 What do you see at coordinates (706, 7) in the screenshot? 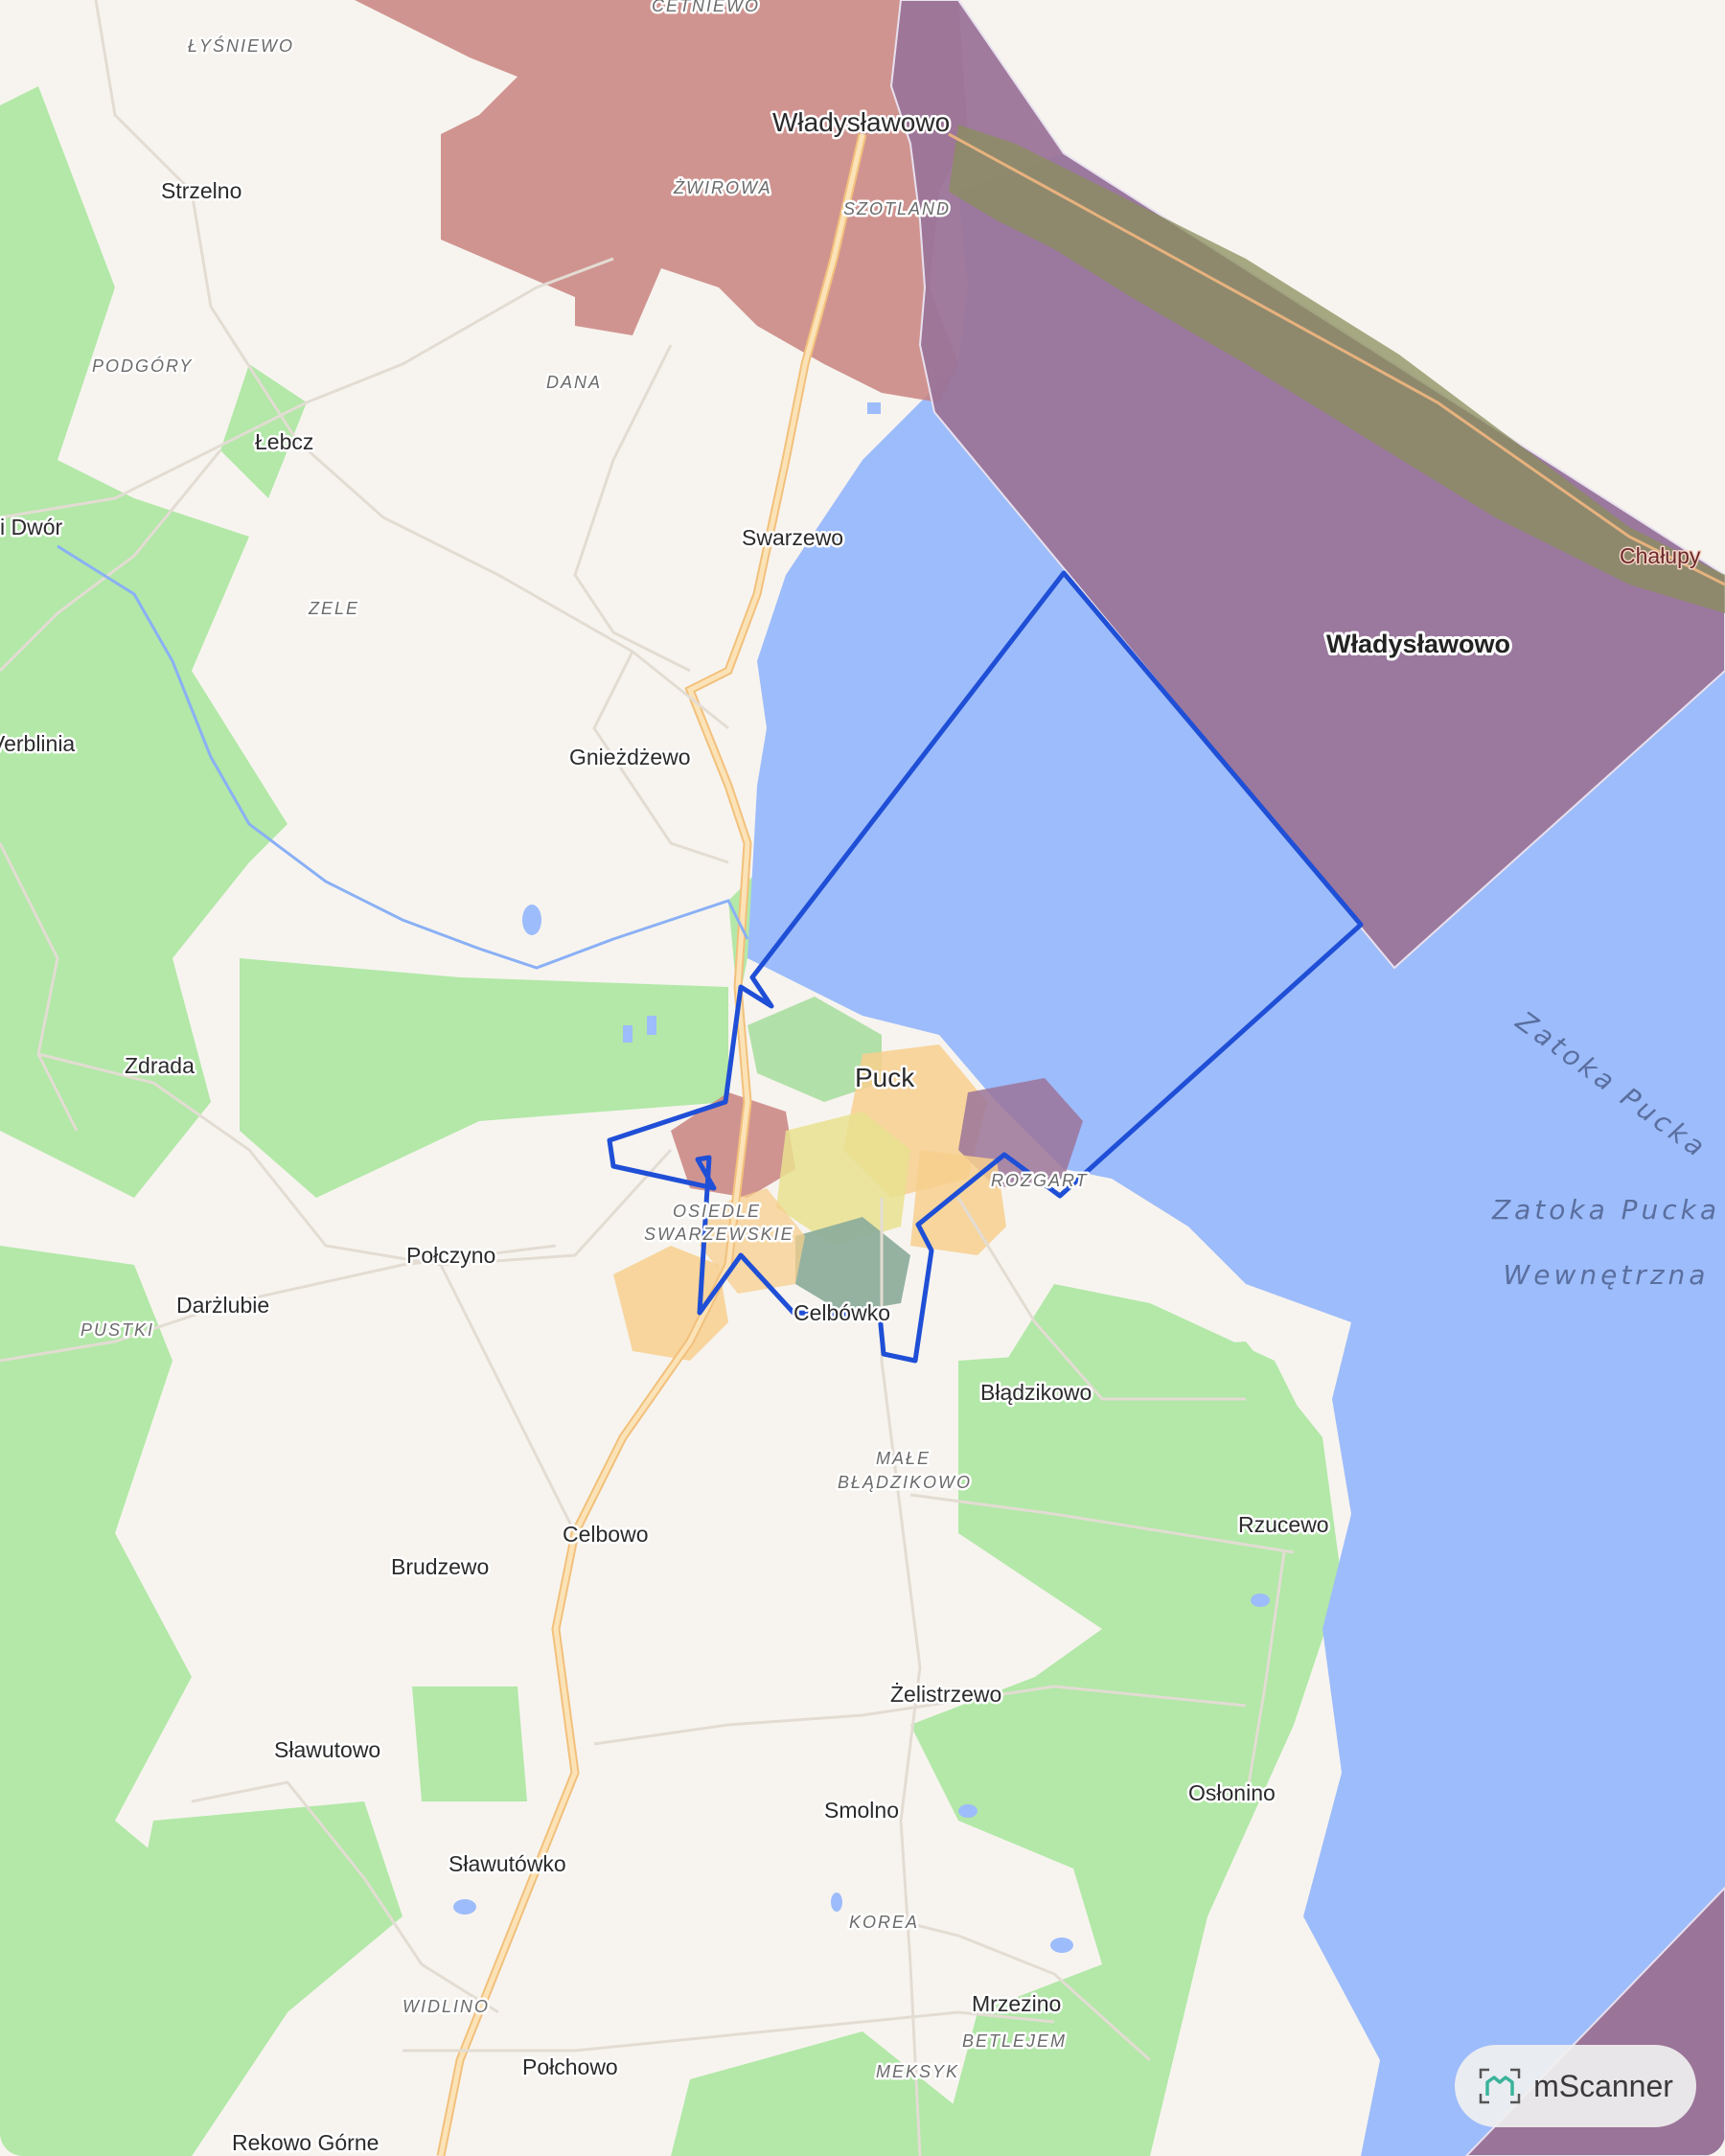
I see `label-cetniewo: CETNIEWO` at bounding box center [706, 7].